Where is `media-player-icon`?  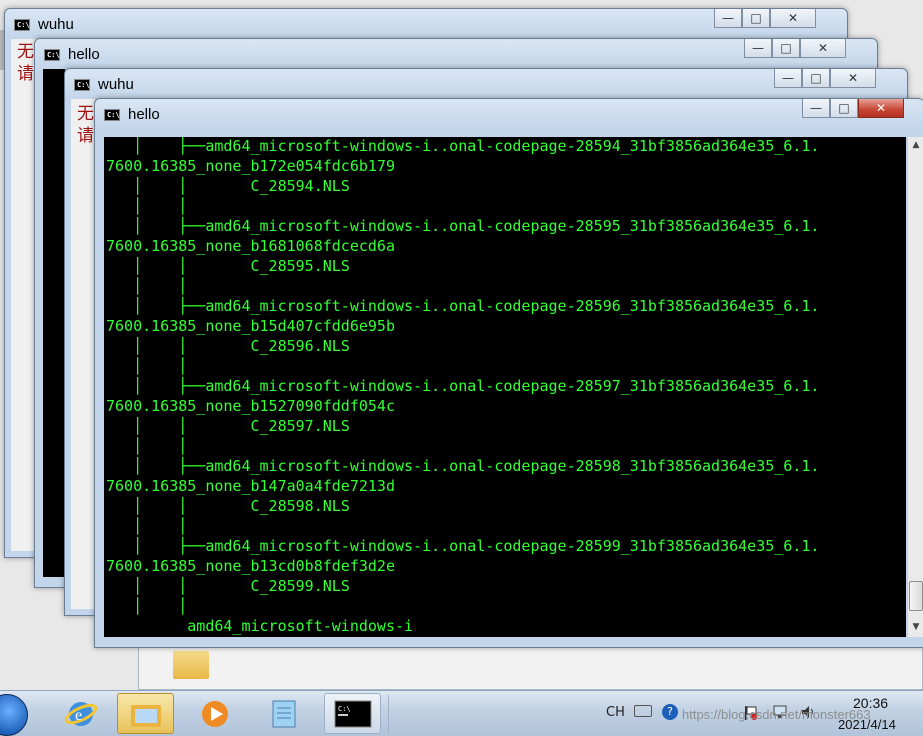
media-player-icon is located at coordinates (214, 713).